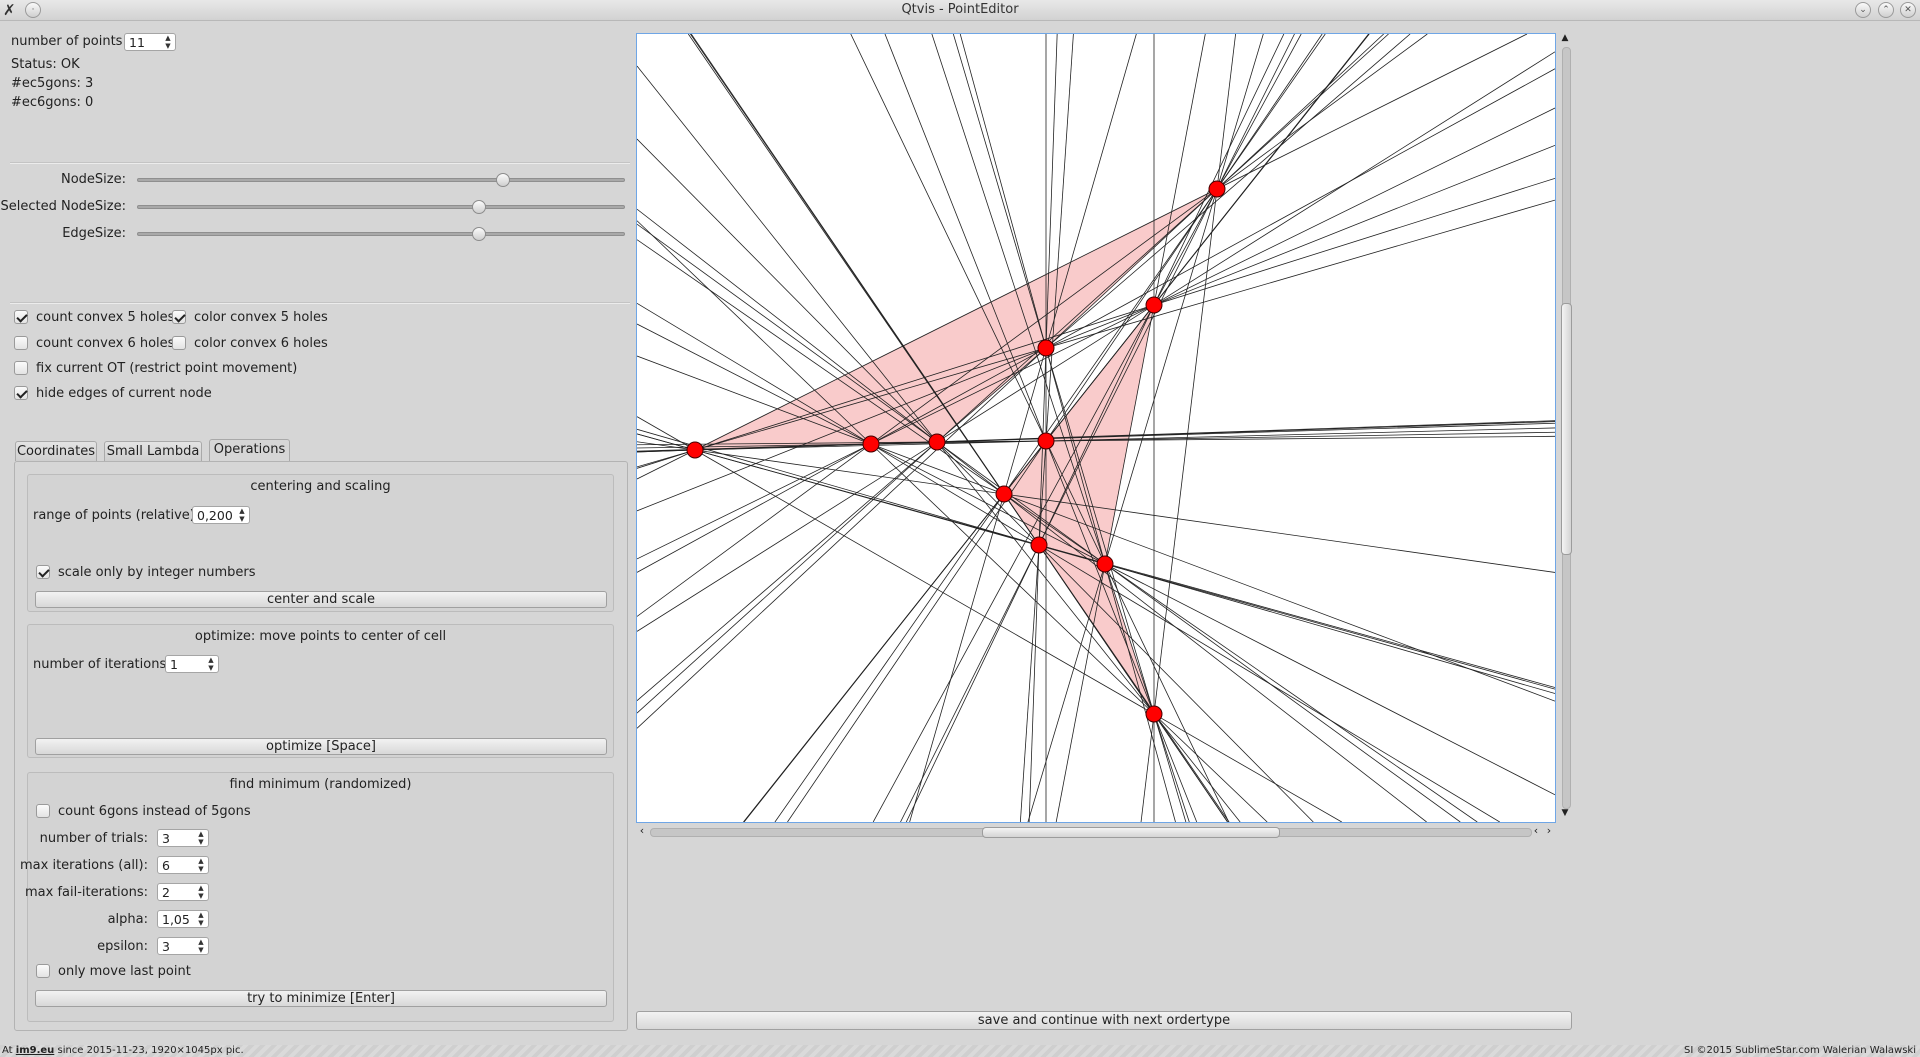 This screenshot has width=1920, height=1057. Describe the element at coordinates (1536, 830) in the screenshot. I see `scroll-left-step-icon: ‹` at that location.